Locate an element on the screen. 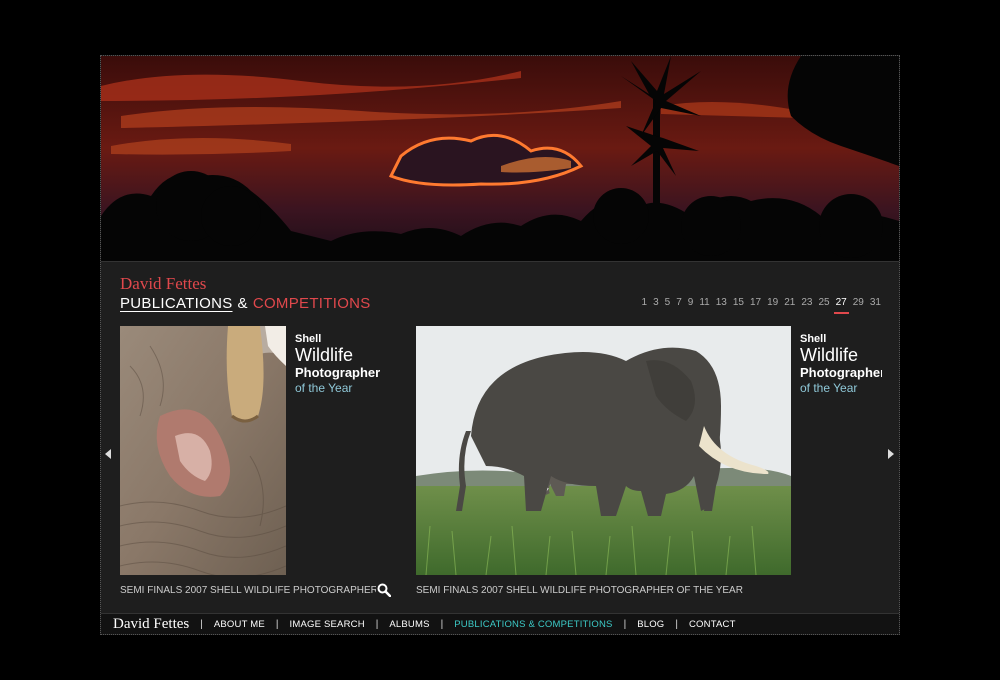 This screenshot has width=1000, height=680. pager-page-9: 9 is located at coordinates (691, 303).